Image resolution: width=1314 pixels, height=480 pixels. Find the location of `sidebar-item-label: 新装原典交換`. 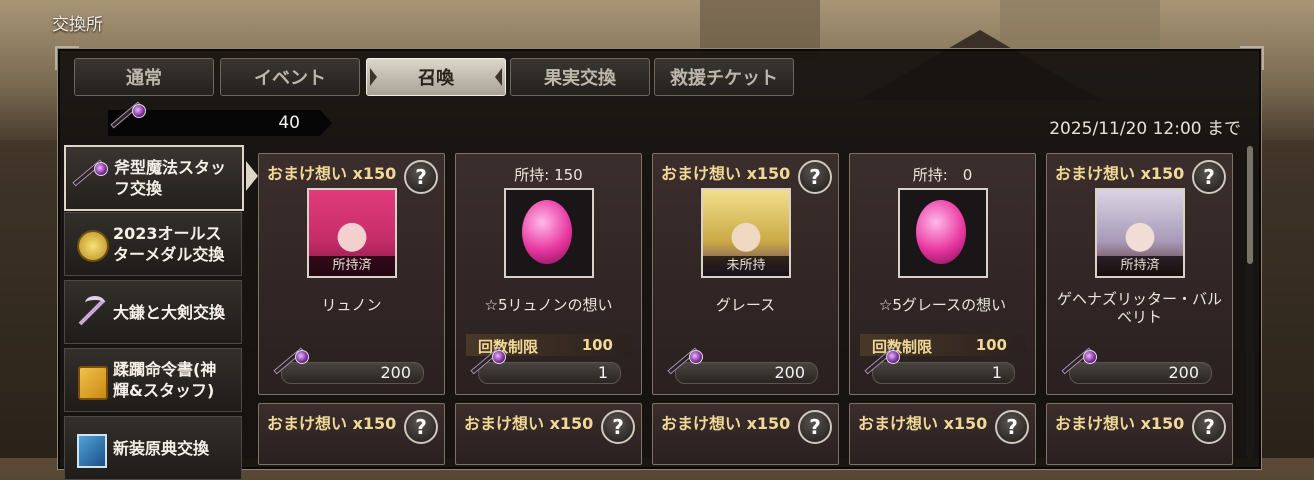

sidebar-item-label: 新装原典交換 is located at coordinates (161, 448).